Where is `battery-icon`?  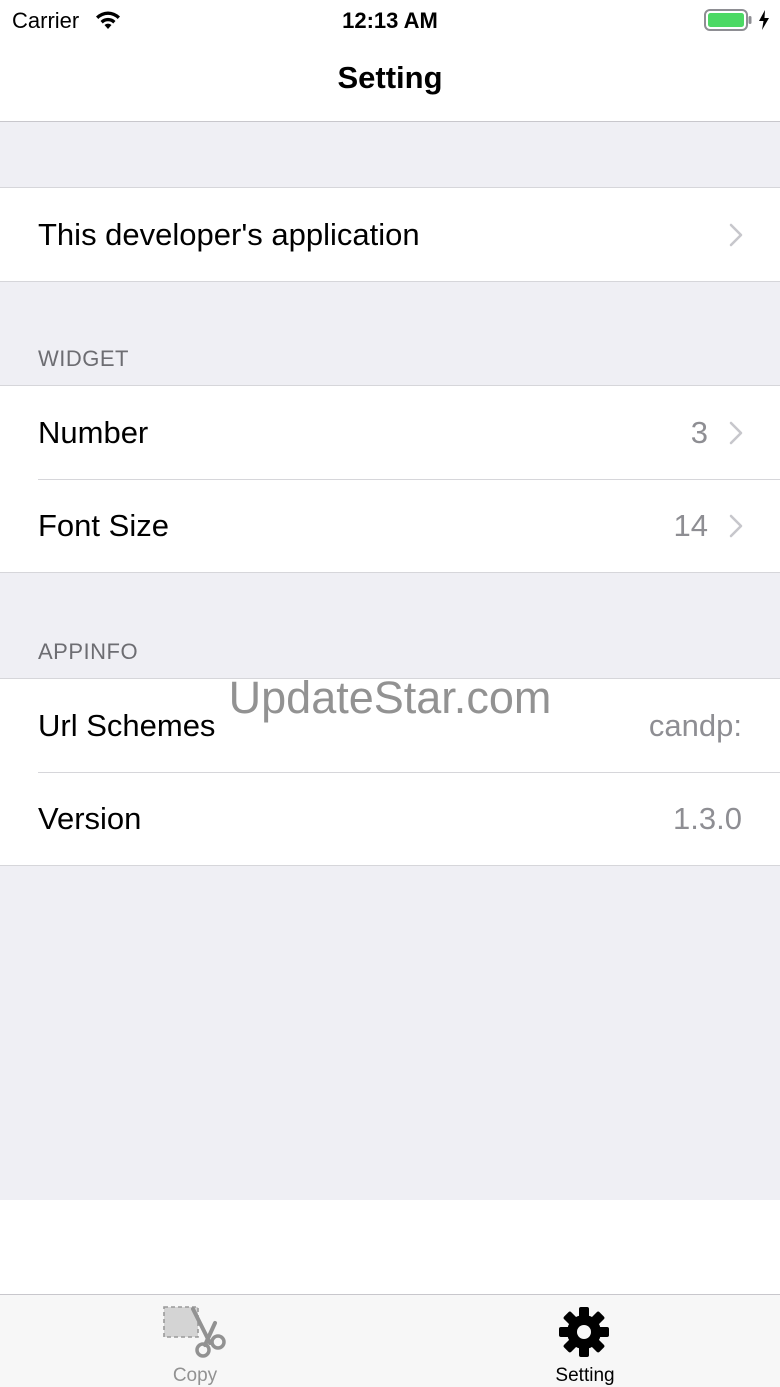 battery-icon is located at coordinates (728, 20).